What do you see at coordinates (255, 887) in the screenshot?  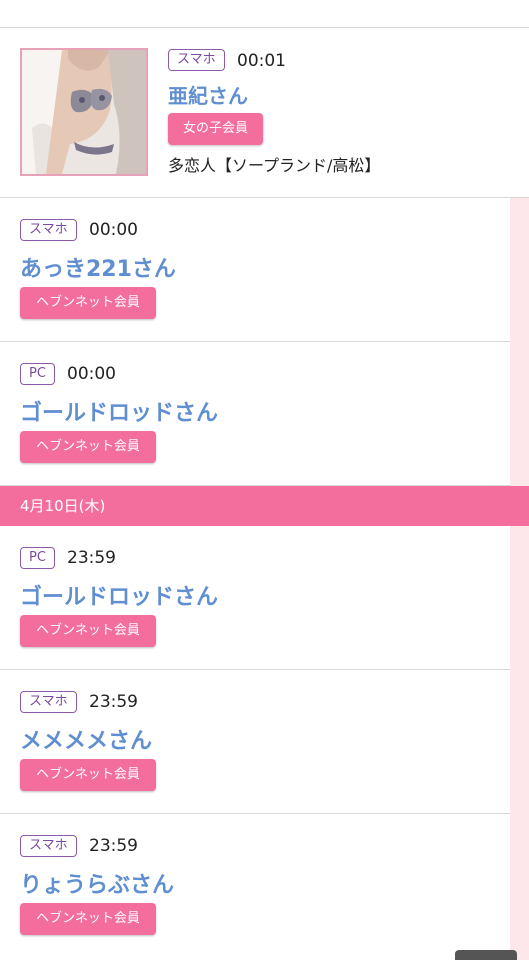 I see `visitor-entry: スマホ 23:59 りょうらぶさん ヘブンネット会員` at bounding box center [255, 887].